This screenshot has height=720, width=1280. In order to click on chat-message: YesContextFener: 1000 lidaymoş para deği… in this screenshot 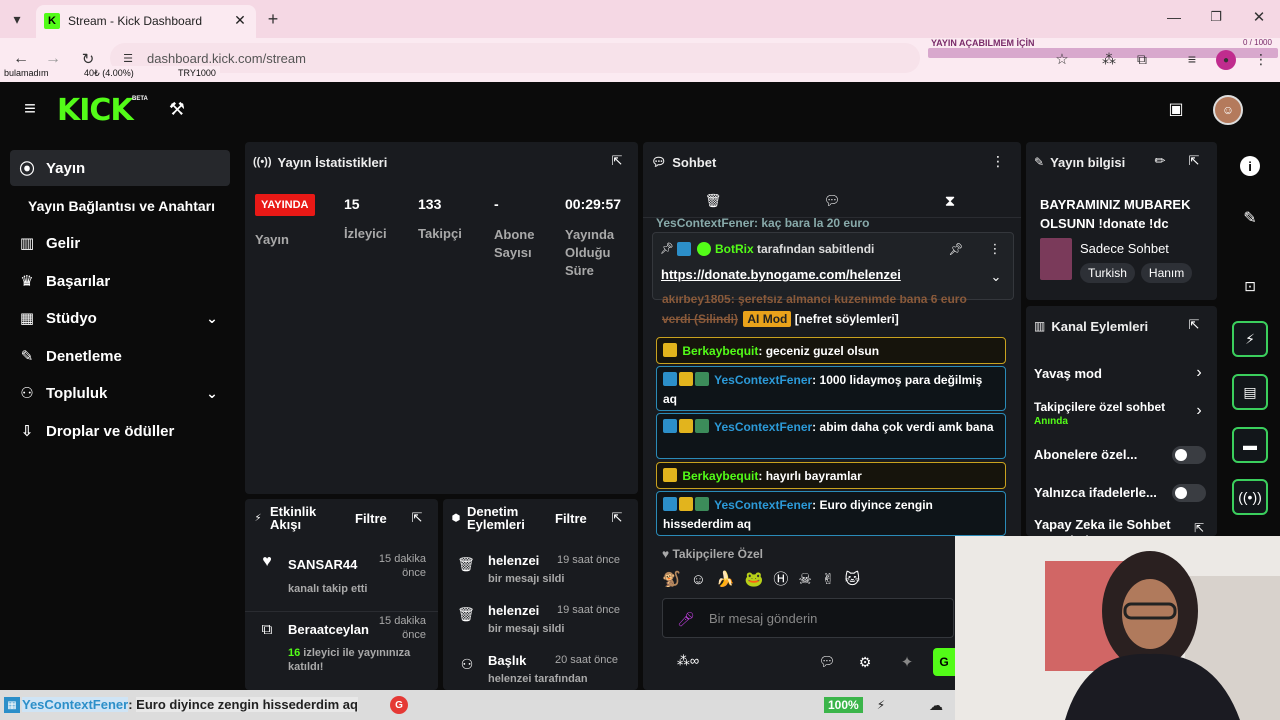, I will do `click(831, 388)`.